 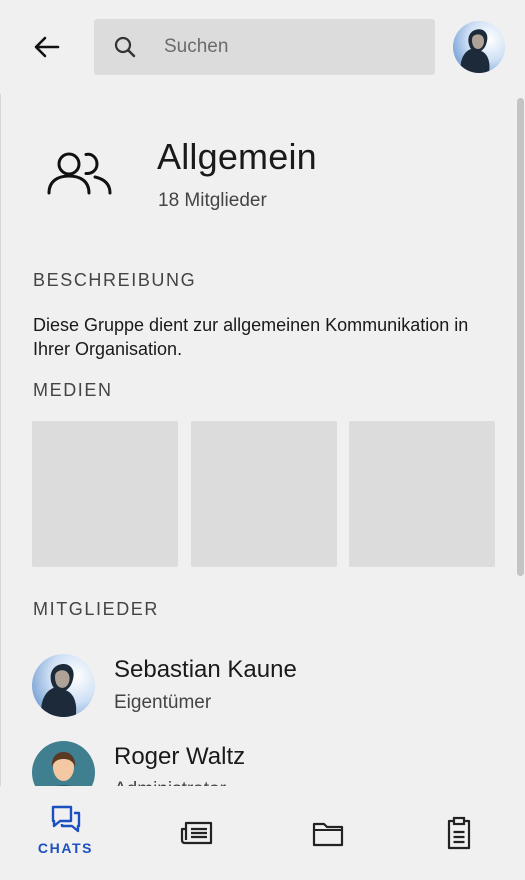 I want to click on chat-bubbles-icon, so click(x=65, y=819).